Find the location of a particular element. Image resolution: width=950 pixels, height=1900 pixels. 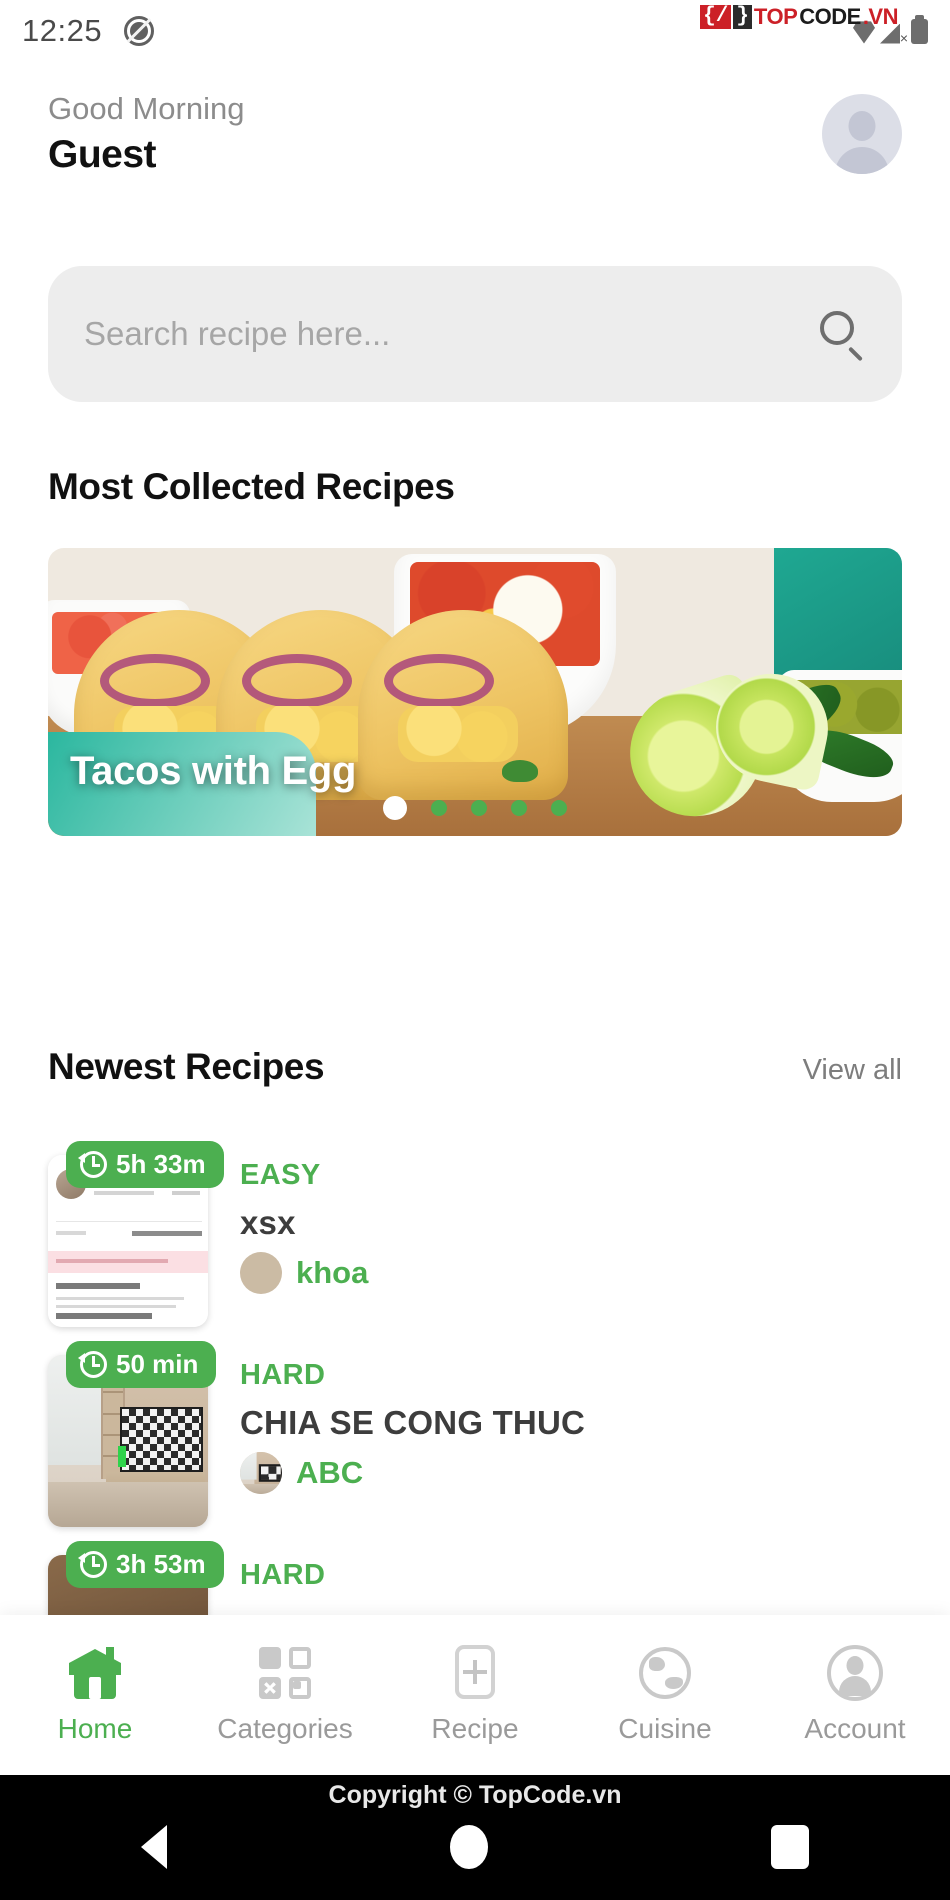

recipe-time-text: 3h 53m is located at coordinates (161, 1564).